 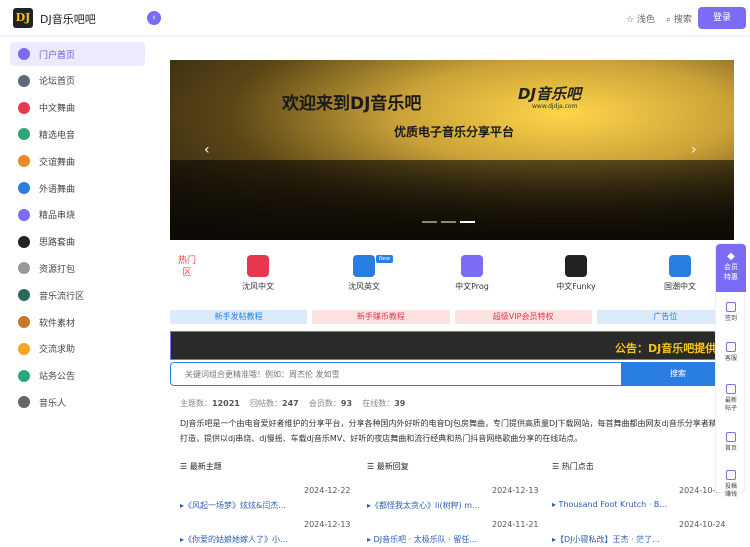 What do you see at coordinates (467, 222) in the screenshot?
I see `carousel-dot-active` at bounding box center [467, 222].